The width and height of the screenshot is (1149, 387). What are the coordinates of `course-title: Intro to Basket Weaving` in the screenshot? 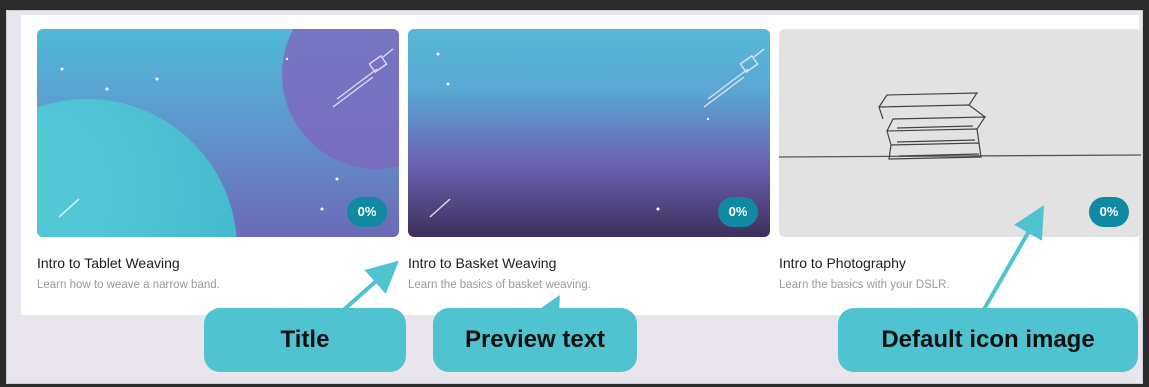 It's located at (482, 263).